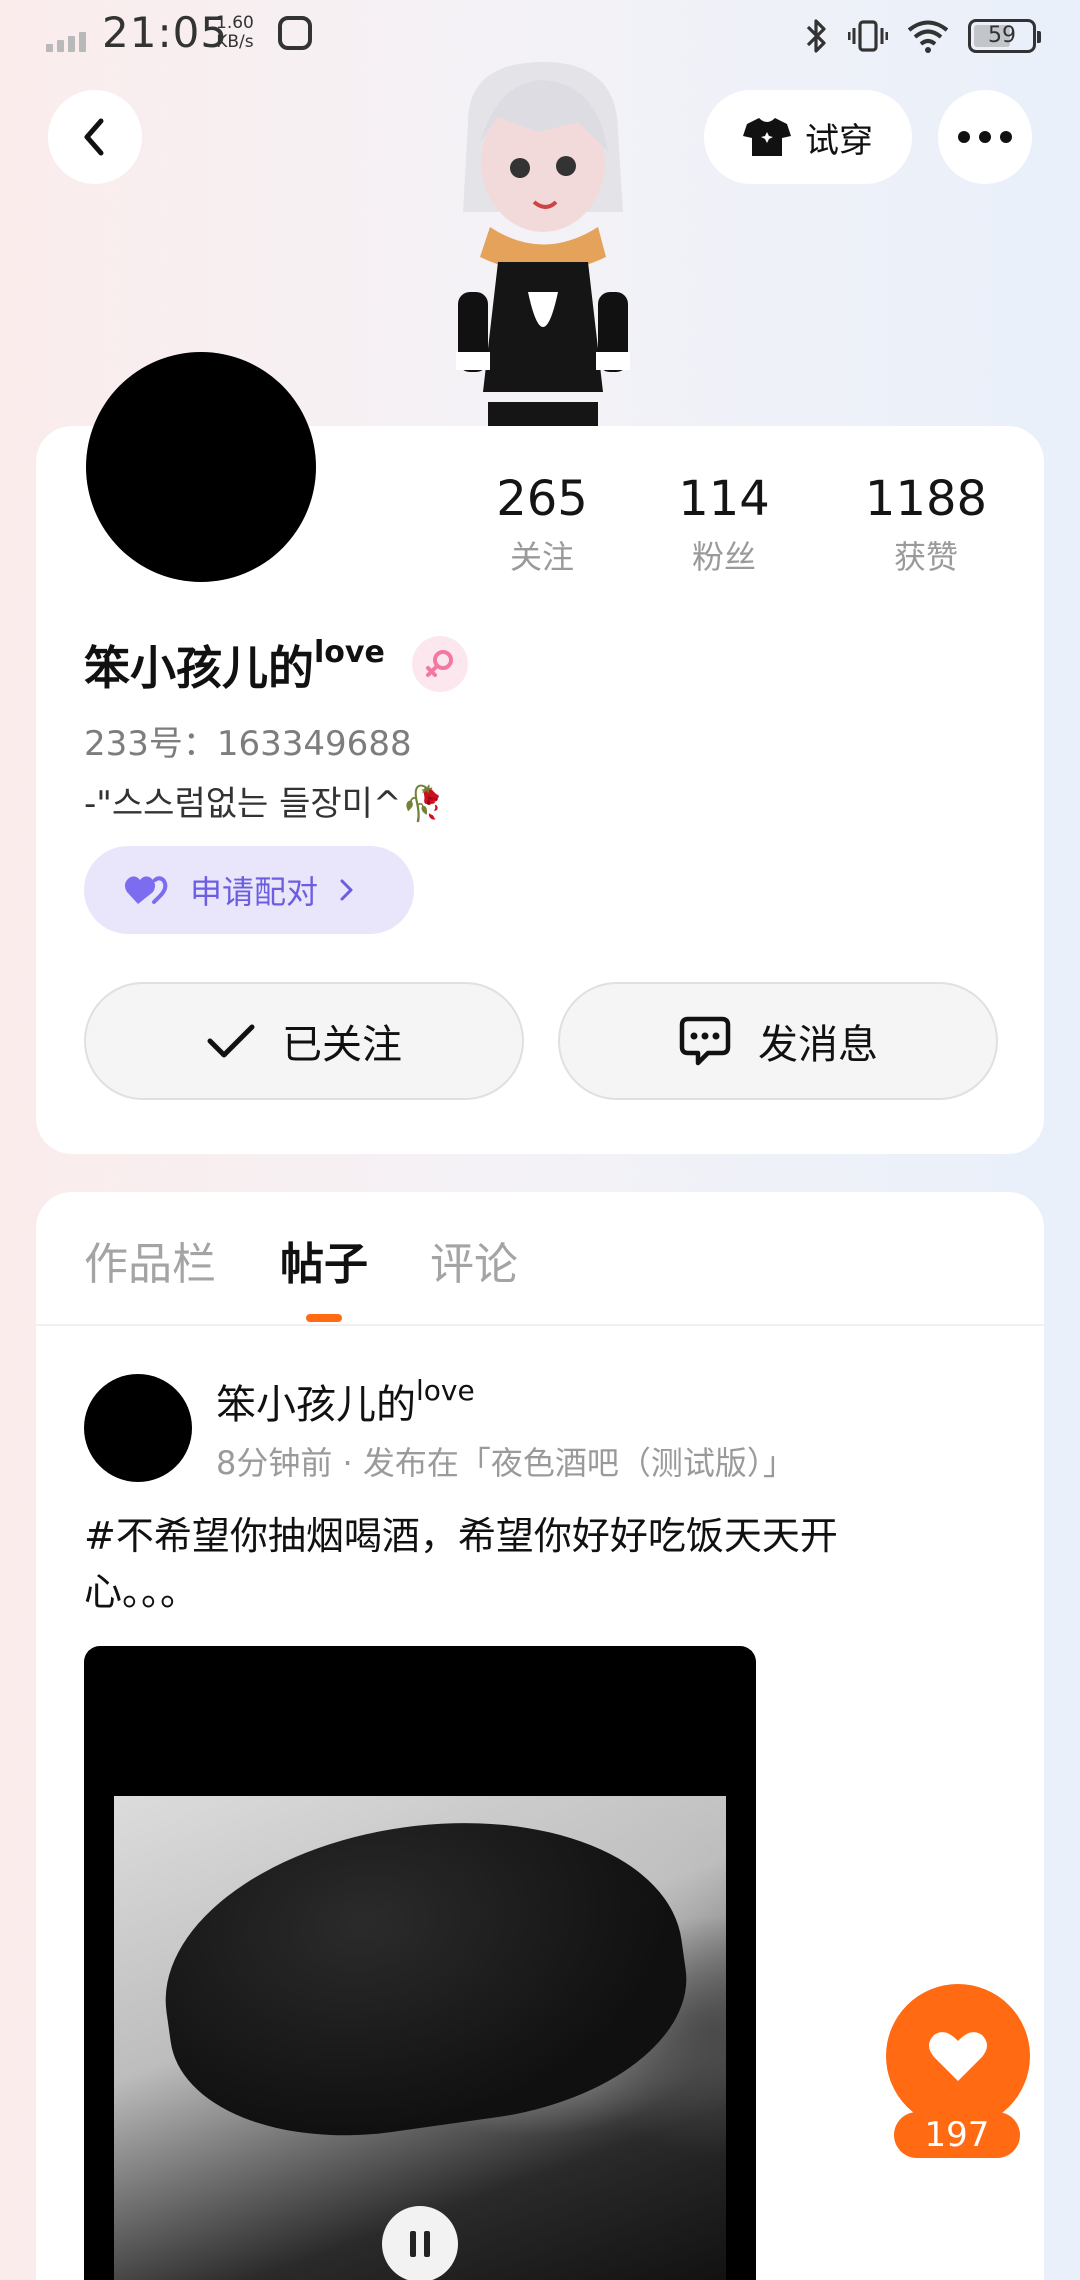 Image resolution: width=1080 pixels, height=2280 pixels. I want to click on more-button, so click(985, 137).